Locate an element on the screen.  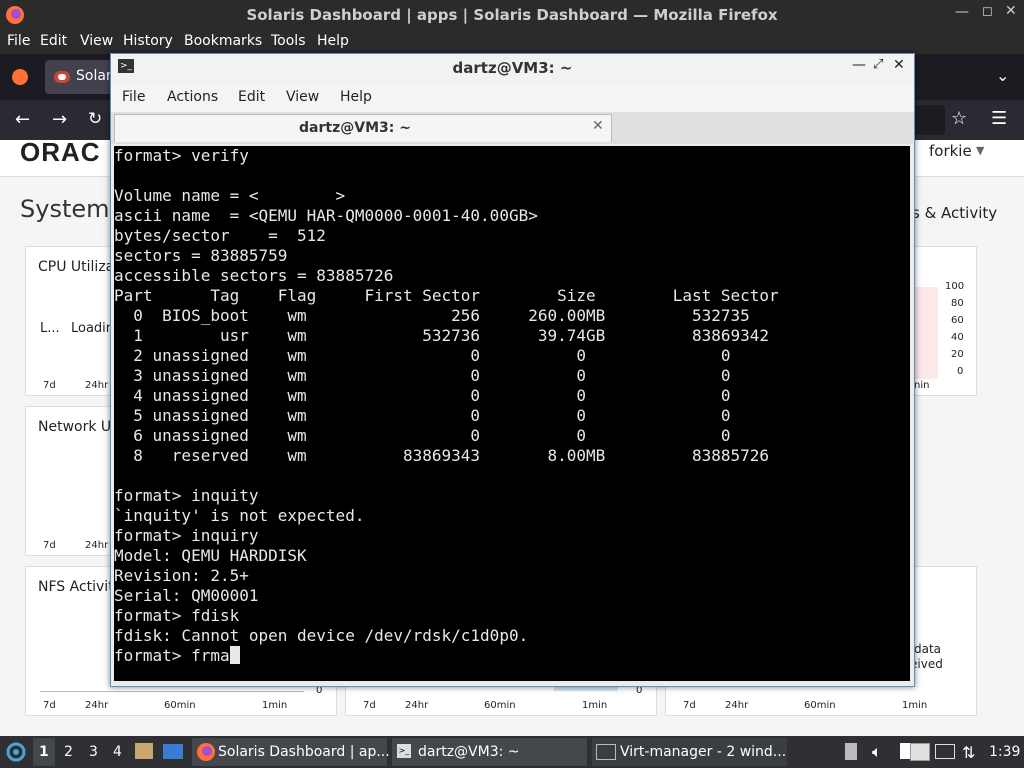
y-tick: 60 is located at coordinates (957, 320).